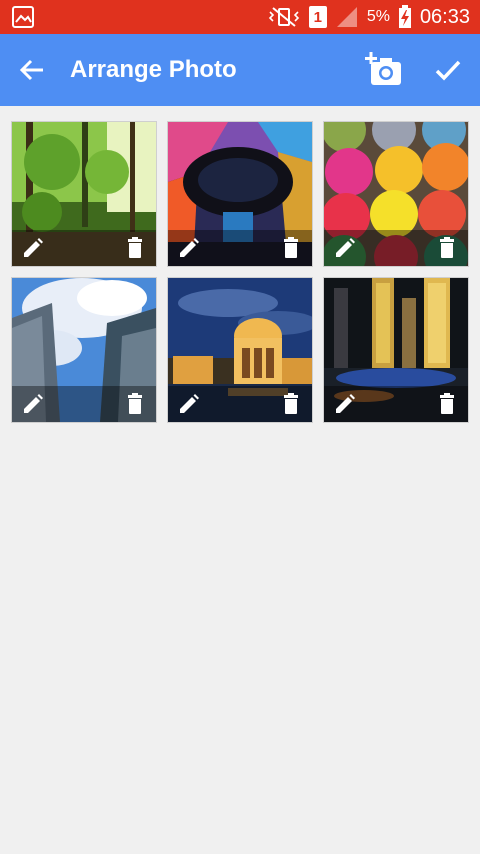 This screenshot has width=480, height=854. Describe the element at coordinates (378, 16) in the screenshot. I see `battery-percent: 5%` at that location.